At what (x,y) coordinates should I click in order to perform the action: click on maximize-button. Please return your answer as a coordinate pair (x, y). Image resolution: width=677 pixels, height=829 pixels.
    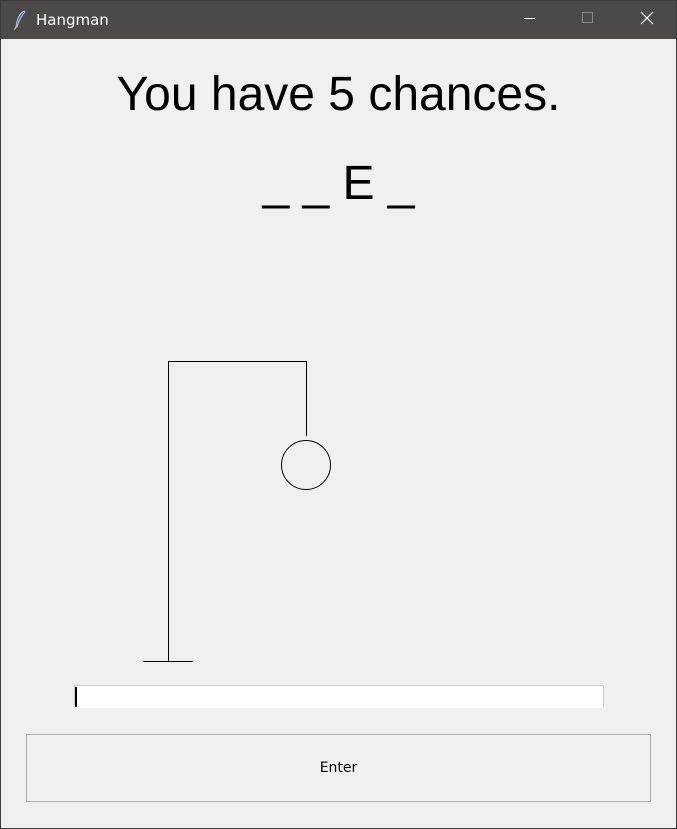
    Looking at the image, I should click on (588, 20).